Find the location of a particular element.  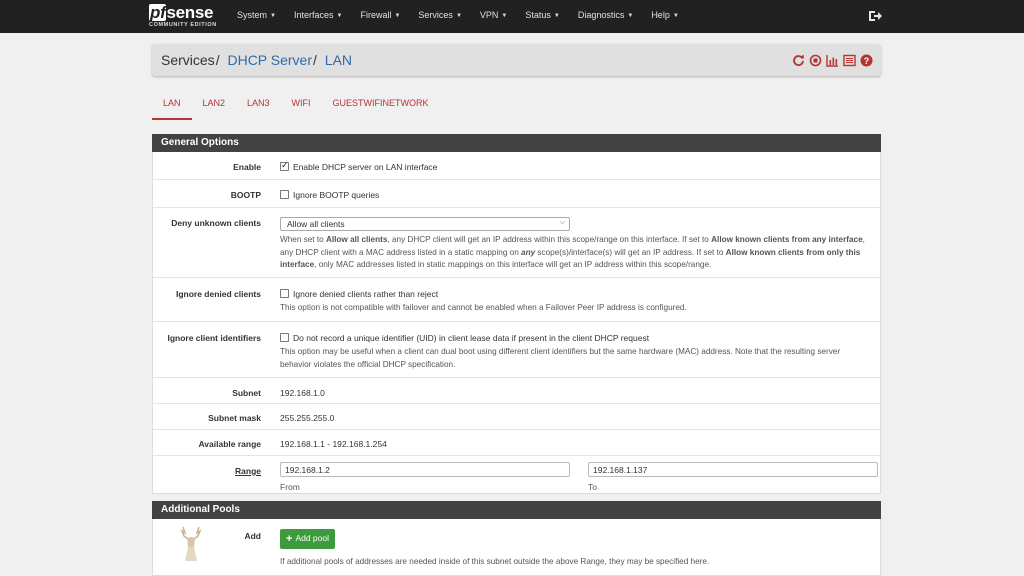

menu-interfaces: Interfaces ▼ is located at coordinates (318, 16).